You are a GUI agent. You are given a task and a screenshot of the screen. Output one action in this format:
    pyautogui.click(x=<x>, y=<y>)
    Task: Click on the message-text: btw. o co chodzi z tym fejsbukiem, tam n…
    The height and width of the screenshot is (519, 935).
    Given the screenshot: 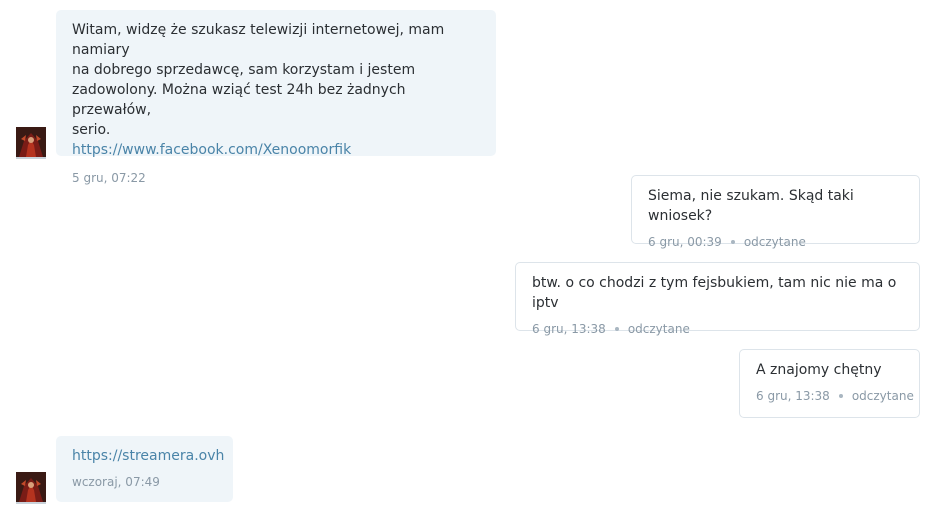 What is the action you would take?
    pyautogui.click(x=714, y=293)
    